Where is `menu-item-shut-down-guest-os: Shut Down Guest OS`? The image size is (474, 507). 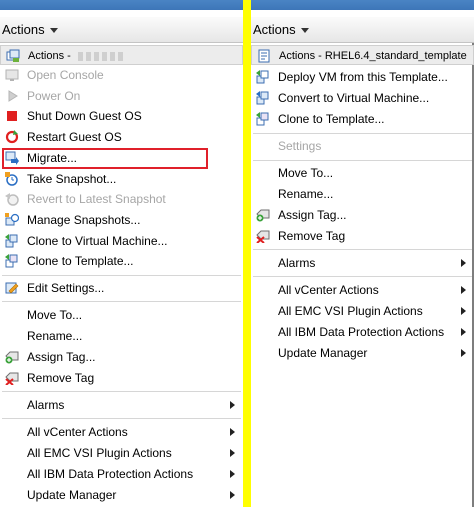 menu-item-shut-down-guest-os: Shut Down Guest OS is located at coordinates (121, 116).